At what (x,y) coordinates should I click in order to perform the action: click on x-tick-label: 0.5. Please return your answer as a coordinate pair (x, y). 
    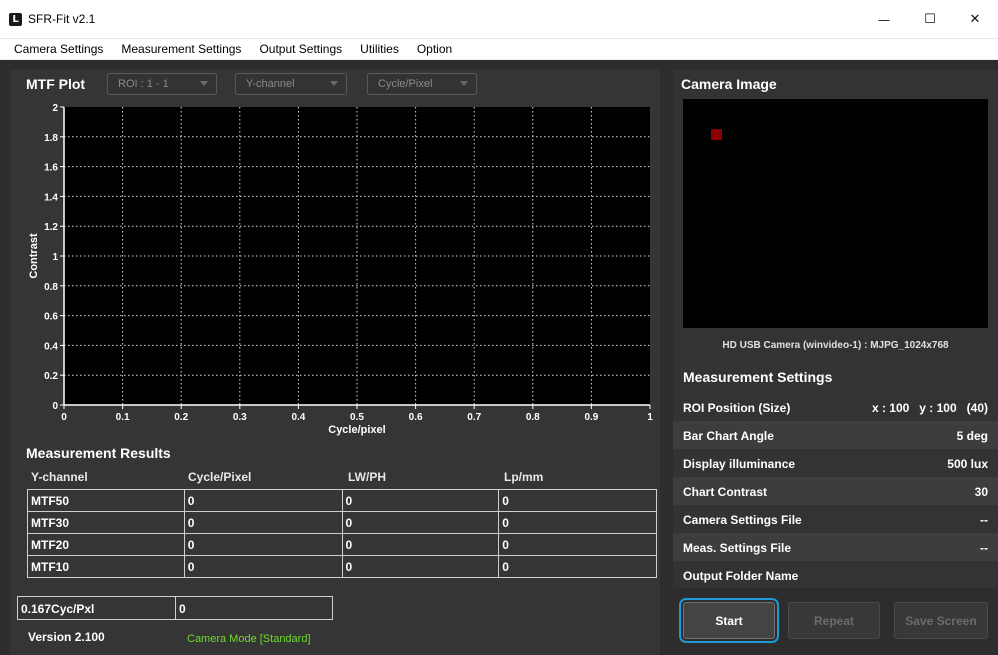
    Looking at the image, I should click on (357, 417).